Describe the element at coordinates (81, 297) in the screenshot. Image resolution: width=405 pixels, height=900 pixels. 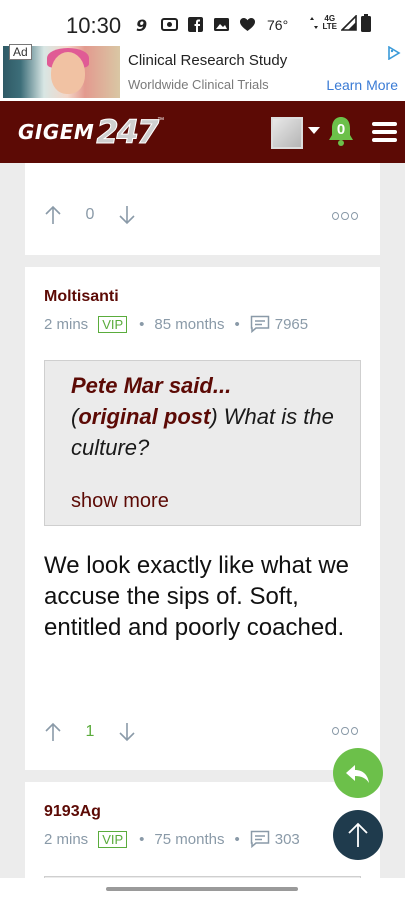
I see `post-username: Moltisanti` at that location.